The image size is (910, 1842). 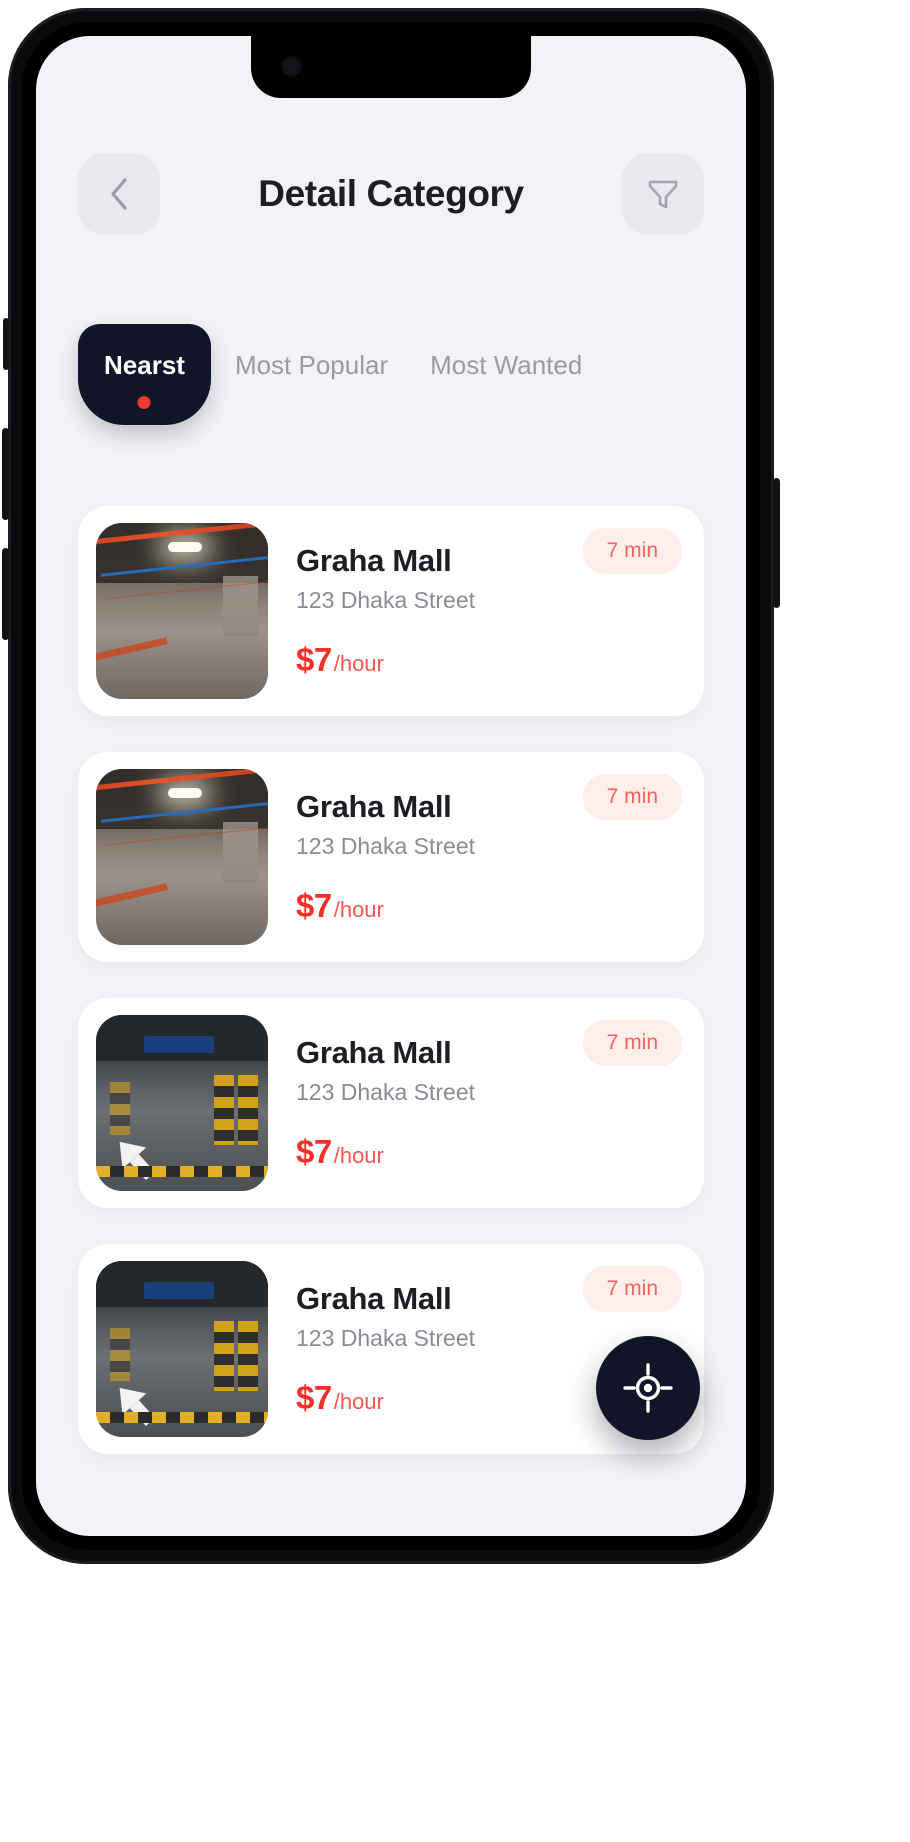 I want to click on phone-notch, so click(x=391, y=67).